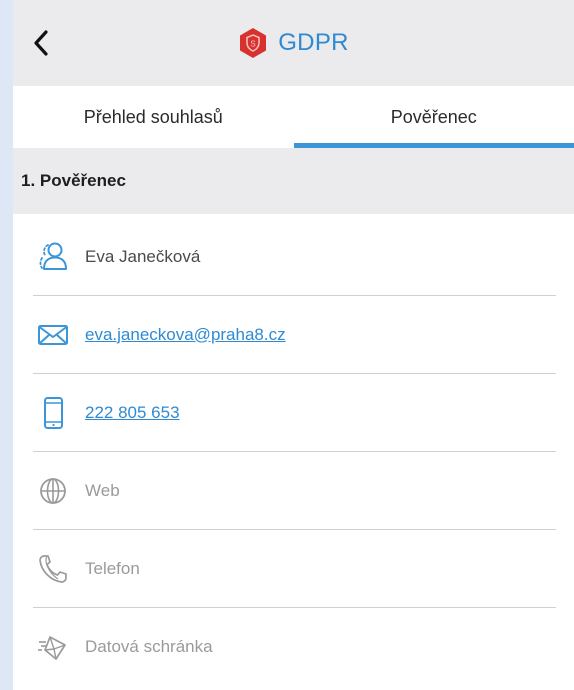  Describe the element at coordinates (53, 413) in the screenshot. I see `mobile-phone-icon` at that location.